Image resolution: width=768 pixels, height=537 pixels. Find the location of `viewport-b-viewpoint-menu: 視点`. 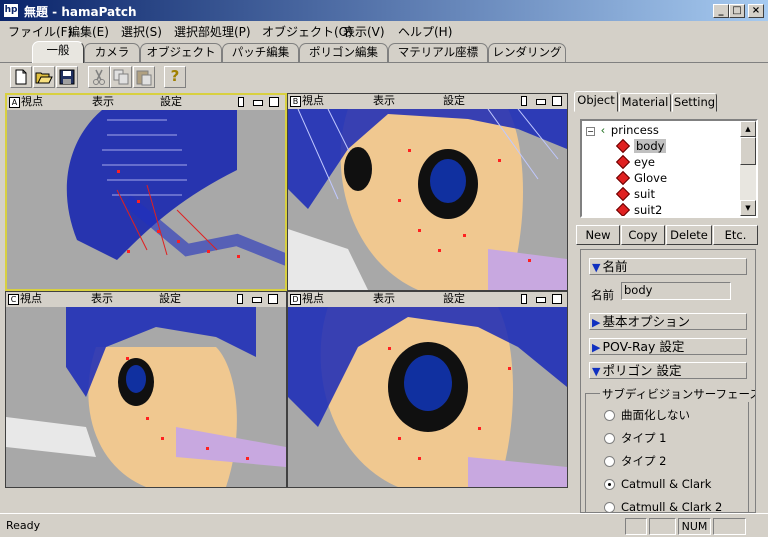

viewport-b-viewpoint-menu: 視点 is located at coordinates (313, 101).